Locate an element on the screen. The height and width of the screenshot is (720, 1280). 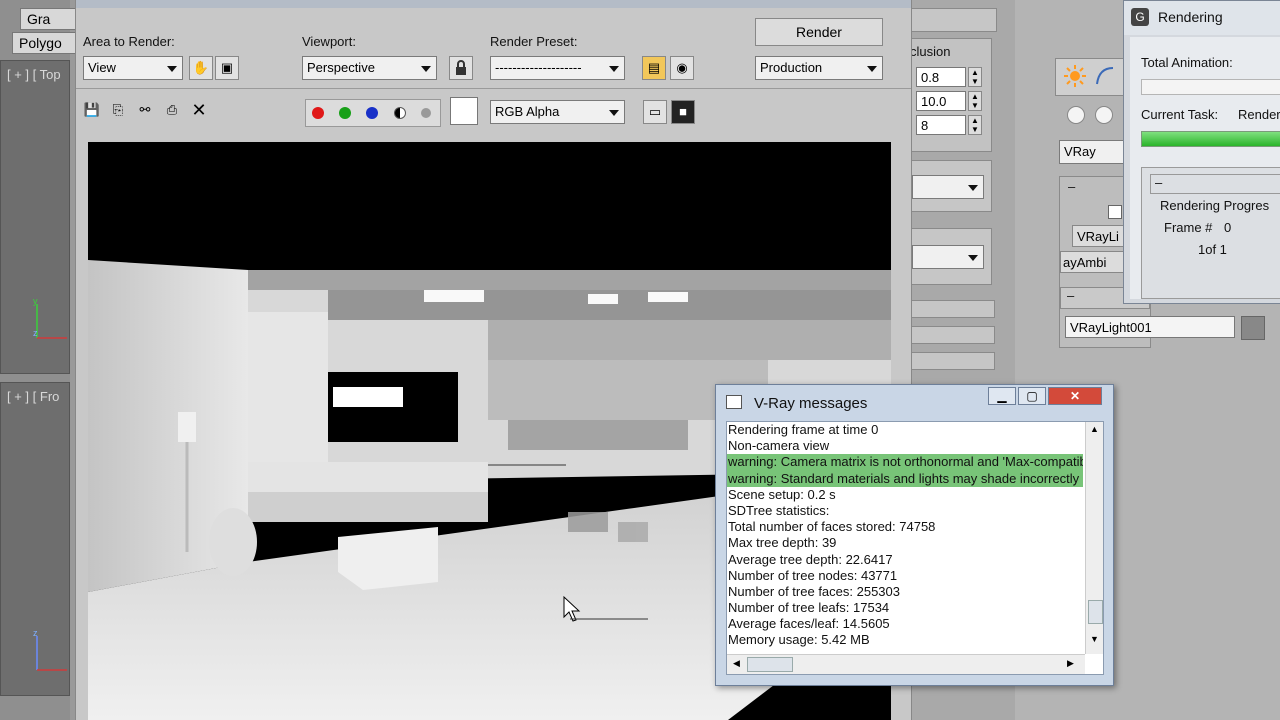
clear-icon: ✕ is located at coordinates (199, 111).